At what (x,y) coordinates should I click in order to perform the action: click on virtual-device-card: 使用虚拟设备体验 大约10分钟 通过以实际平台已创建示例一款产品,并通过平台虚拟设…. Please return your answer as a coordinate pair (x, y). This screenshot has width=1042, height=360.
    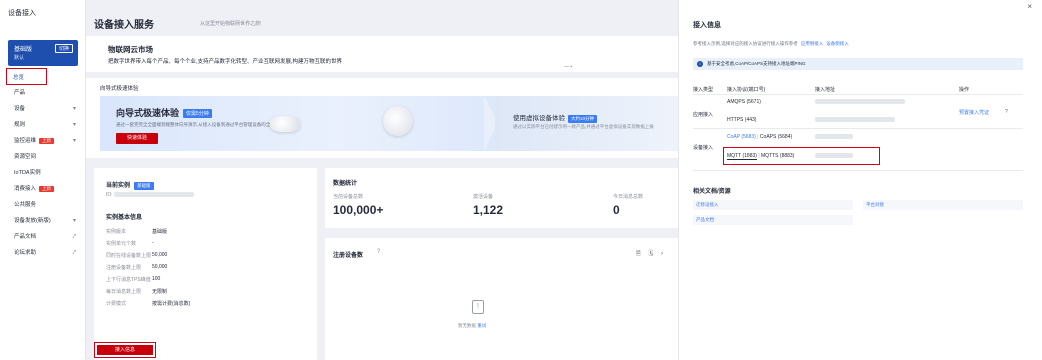
    Looking at the image, I should click on (586, 123).